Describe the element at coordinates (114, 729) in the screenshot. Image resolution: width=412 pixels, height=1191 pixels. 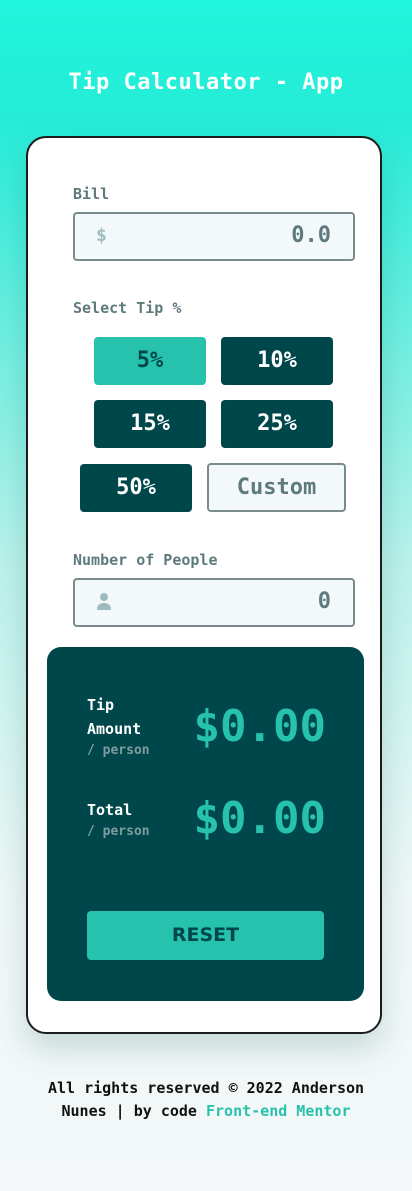
I see `tip-amount-label-line2: Amount` at that location.